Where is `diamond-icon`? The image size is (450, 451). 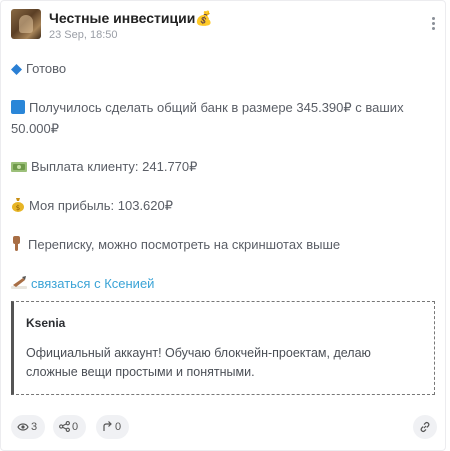 diamond-icon is located at coordinates (16, 70).